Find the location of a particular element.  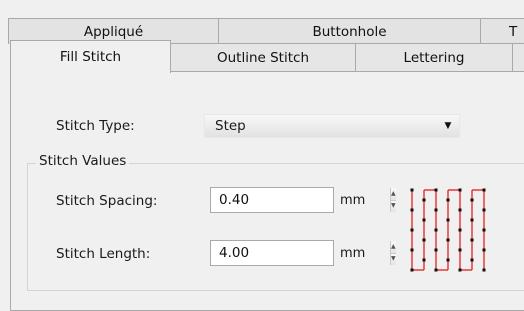

stitch-spacing-spinbox: ▲ ▼ is located at coordinates (303, 200).